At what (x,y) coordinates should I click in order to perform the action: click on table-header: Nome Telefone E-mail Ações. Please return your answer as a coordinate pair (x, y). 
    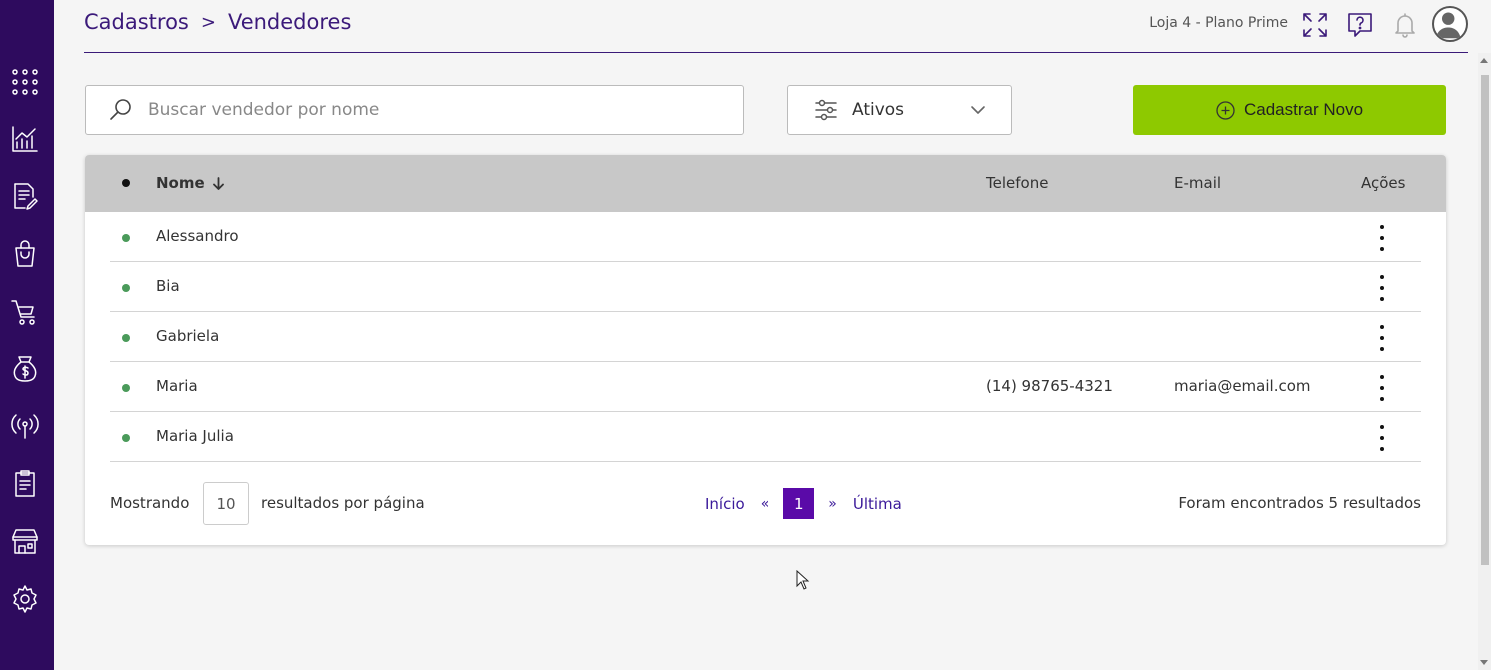
    Looking at the image, I should click on (765, 183).